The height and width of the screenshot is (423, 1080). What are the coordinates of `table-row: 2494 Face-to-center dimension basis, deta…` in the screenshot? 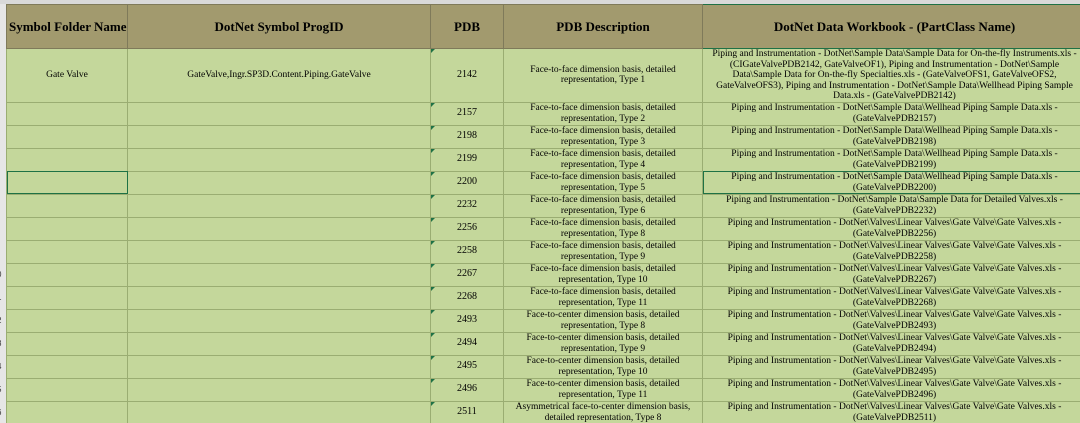 It's located at (543, 343).